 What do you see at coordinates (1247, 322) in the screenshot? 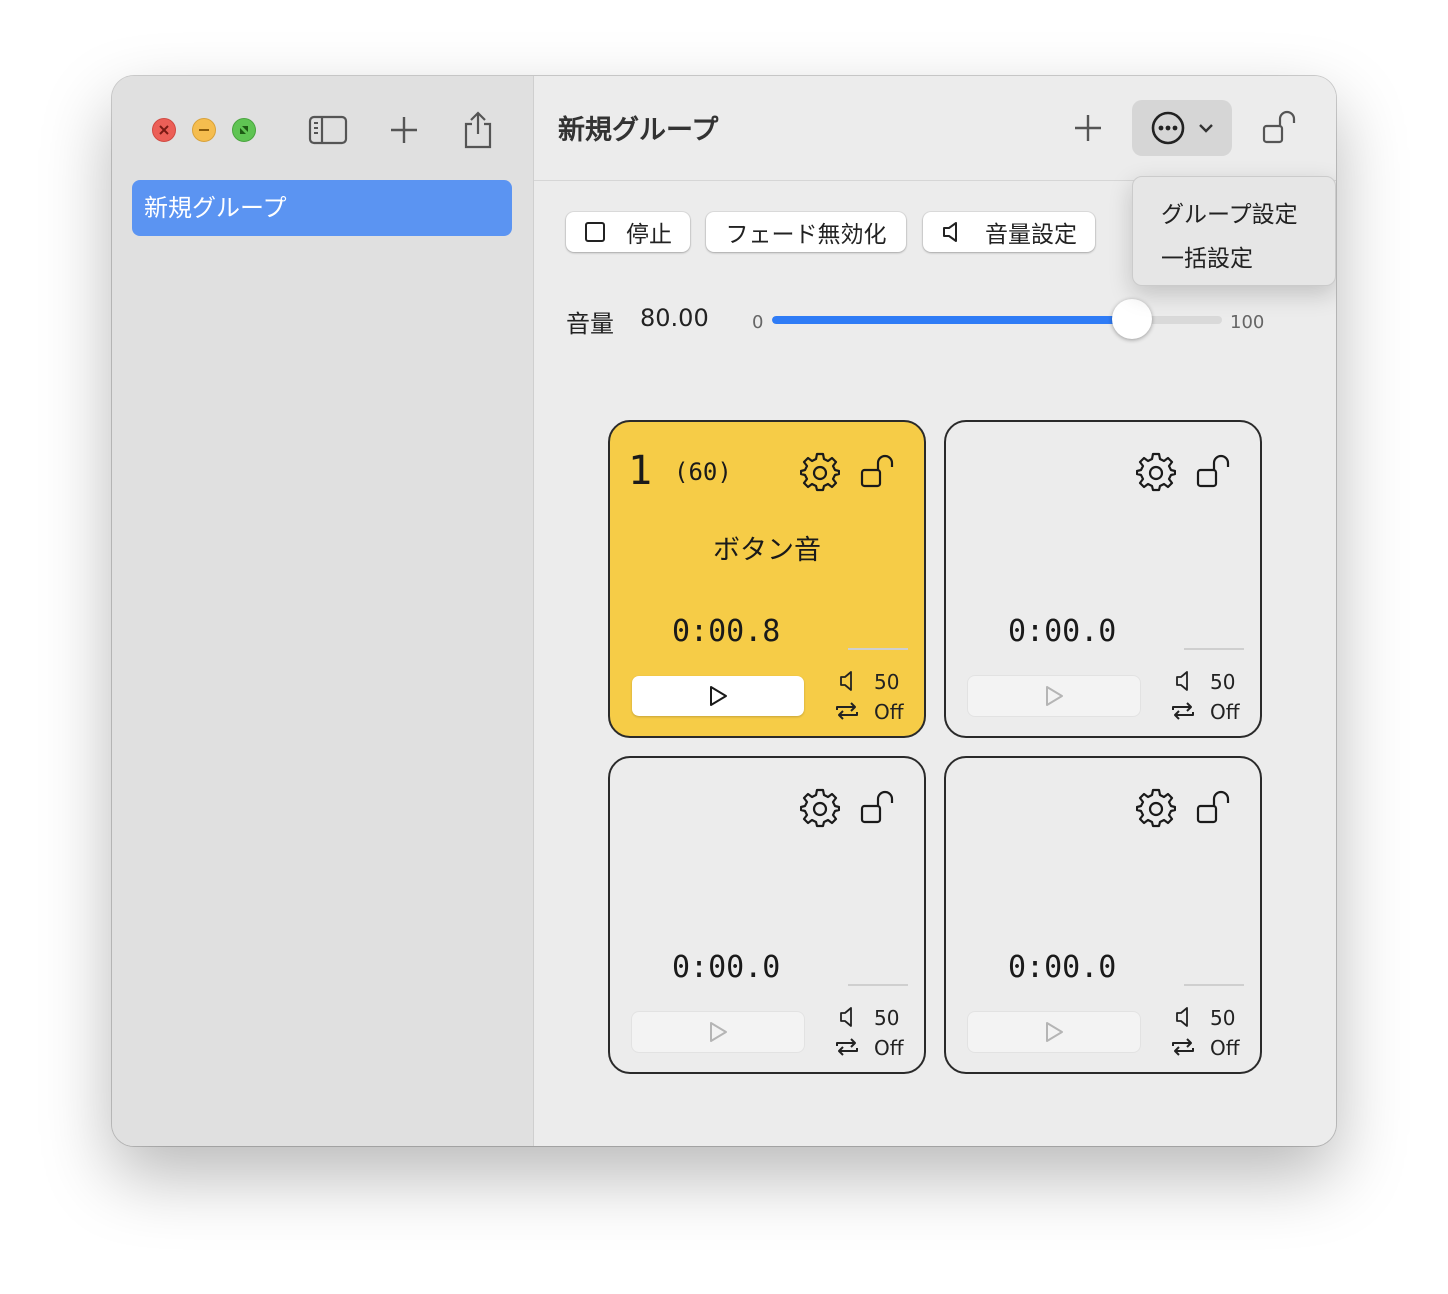
I see `slider-max-label: 100` at bounding box center [1247, 322].